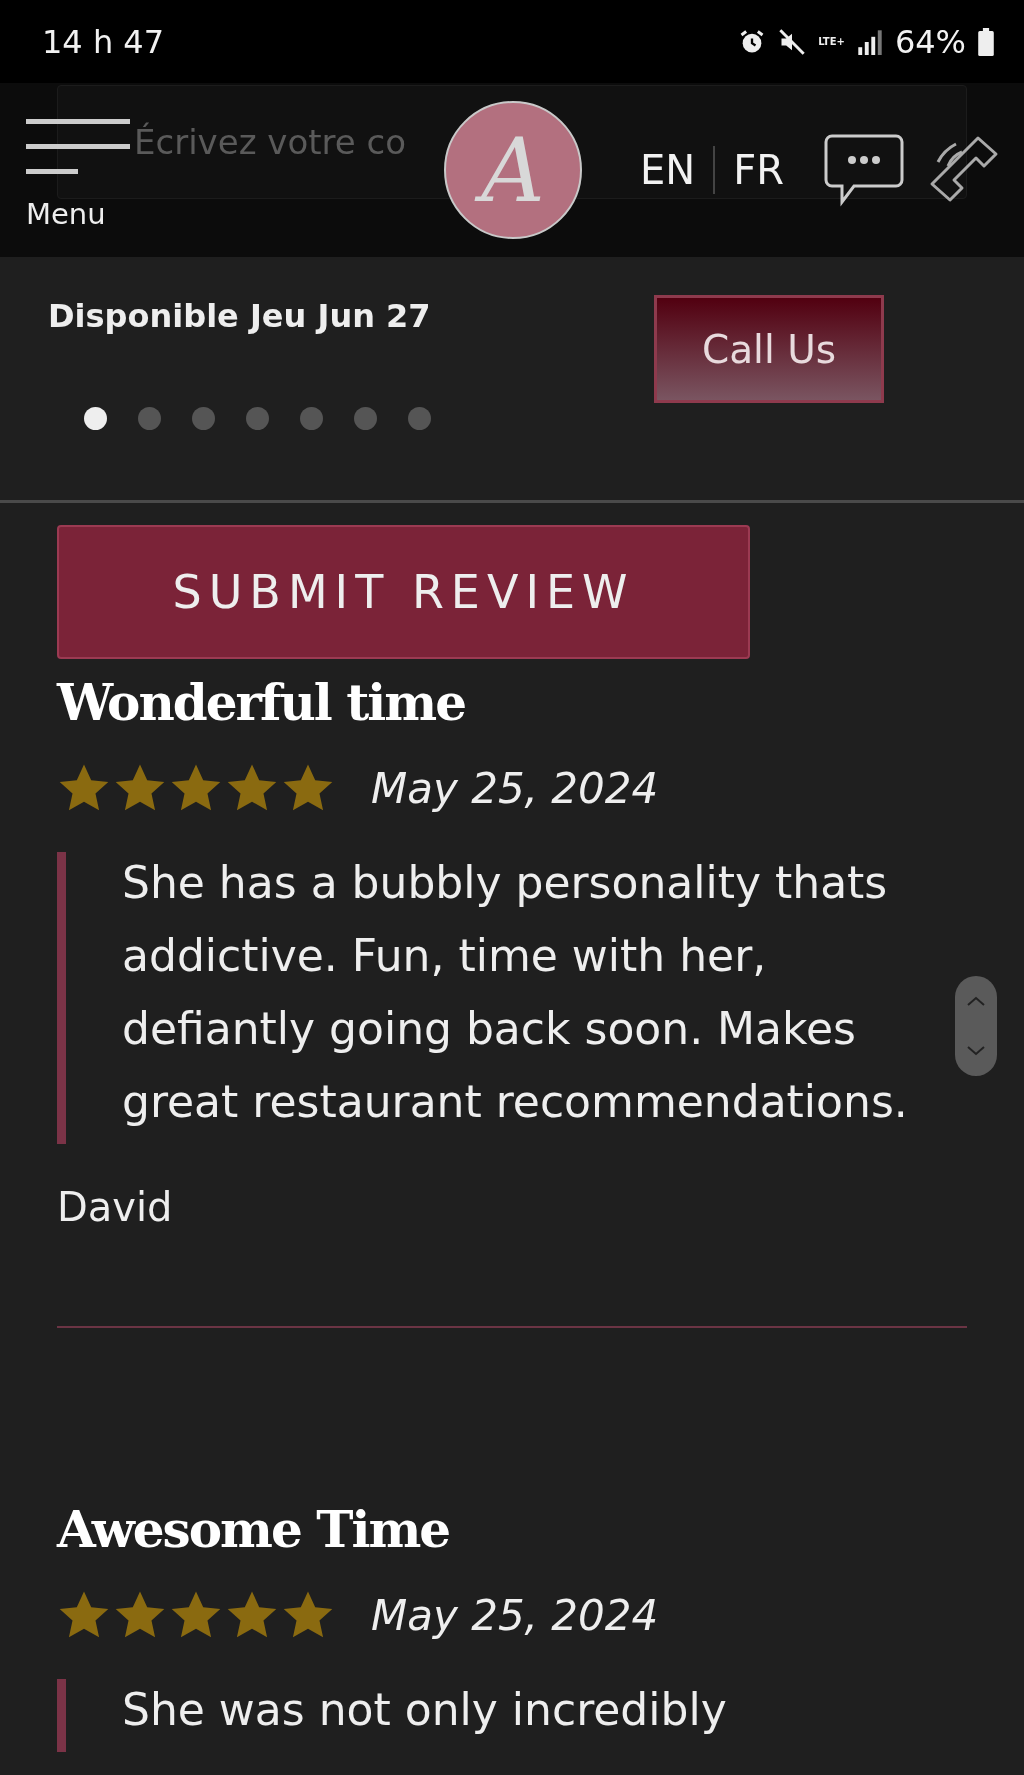 This screenshot has width=1024, height=1775. I want to click on network-type: LTE+, so click(831, 41).